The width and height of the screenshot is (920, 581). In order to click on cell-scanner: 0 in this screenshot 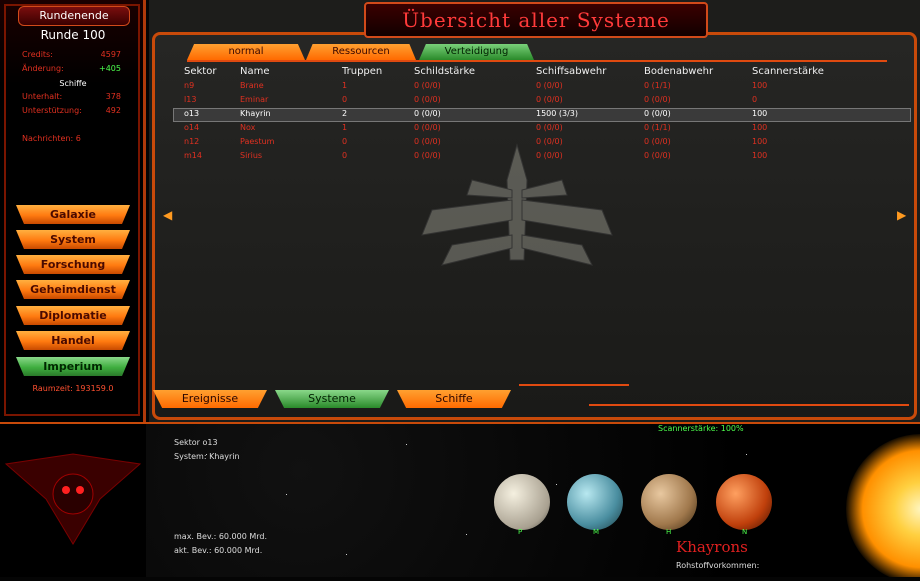, I will do `click(755, 99)`.